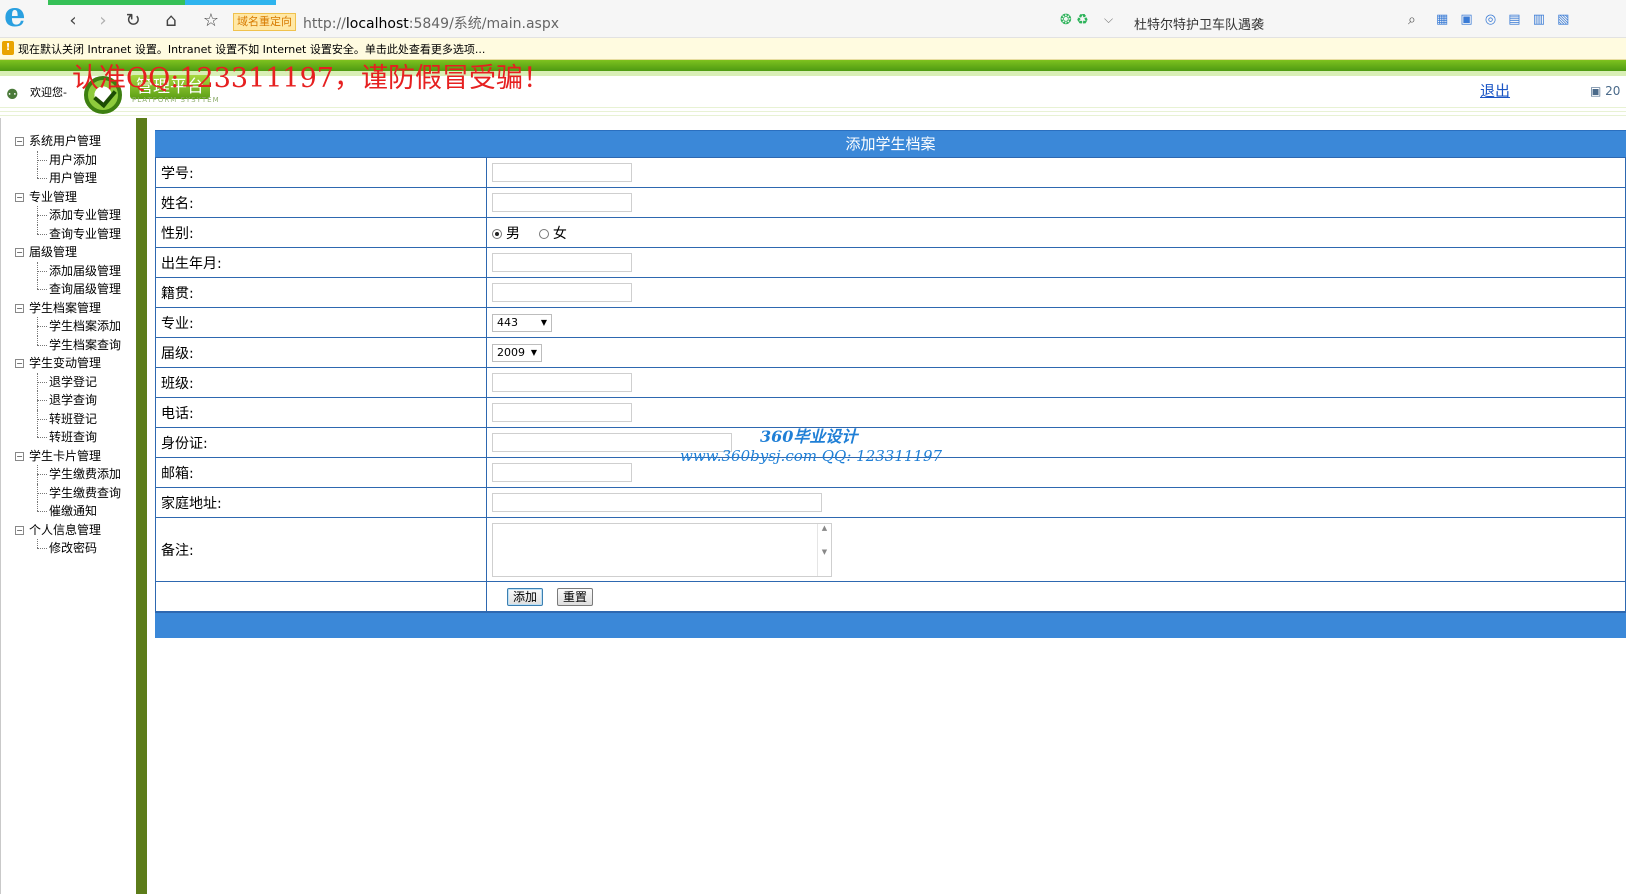 The image size is (1626, 894). What do you see at coordinates (68, 178) in the screenshot?
I see `nav-item-user-manage: 用户管理` at bounding box center [68, 178].